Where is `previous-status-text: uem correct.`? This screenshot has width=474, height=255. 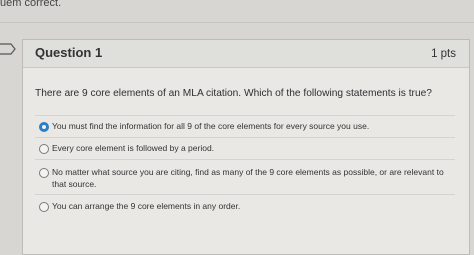 previous-status-text: uem correct. is located at coordinates (31, 4).